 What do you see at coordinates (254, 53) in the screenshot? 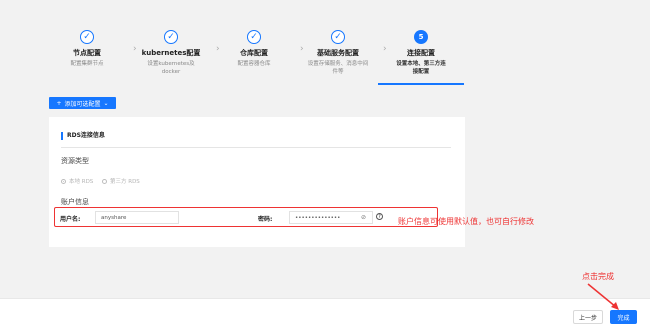
I see `step-title: 仓库配置` at bounding box center [254, 53].